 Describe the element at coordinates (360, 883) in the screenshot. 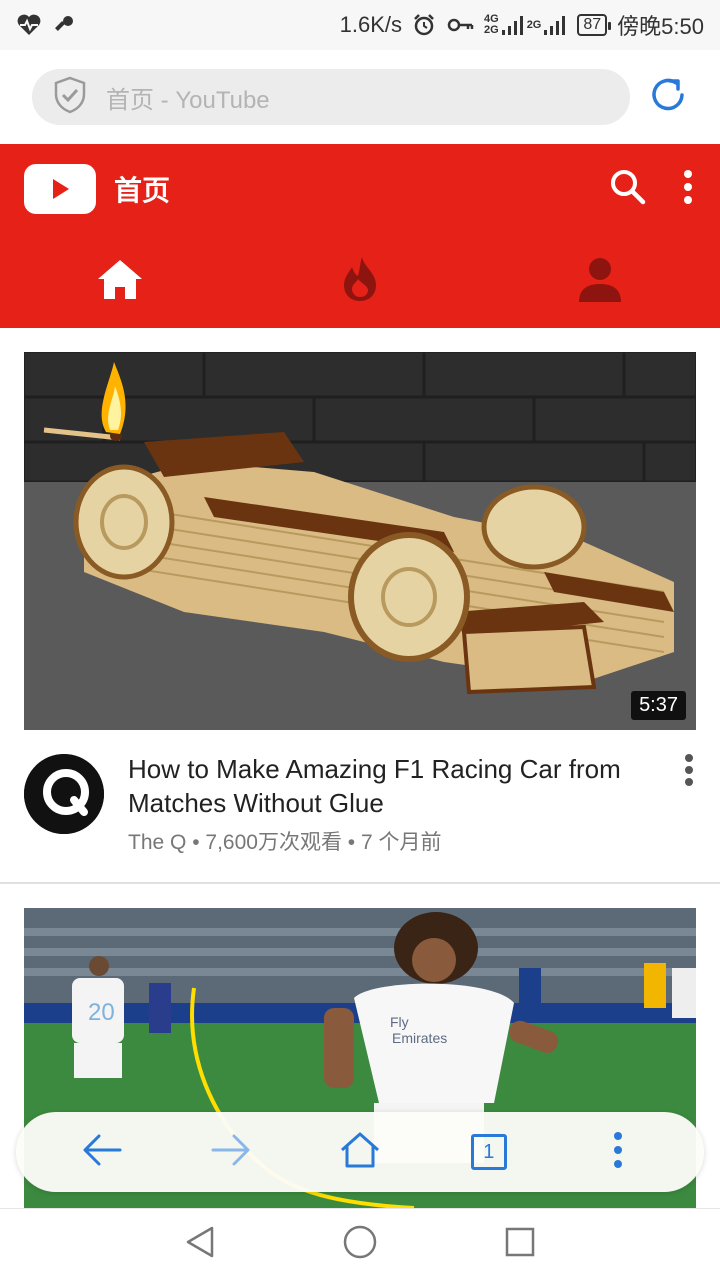

I see `feed-divider` at that location.